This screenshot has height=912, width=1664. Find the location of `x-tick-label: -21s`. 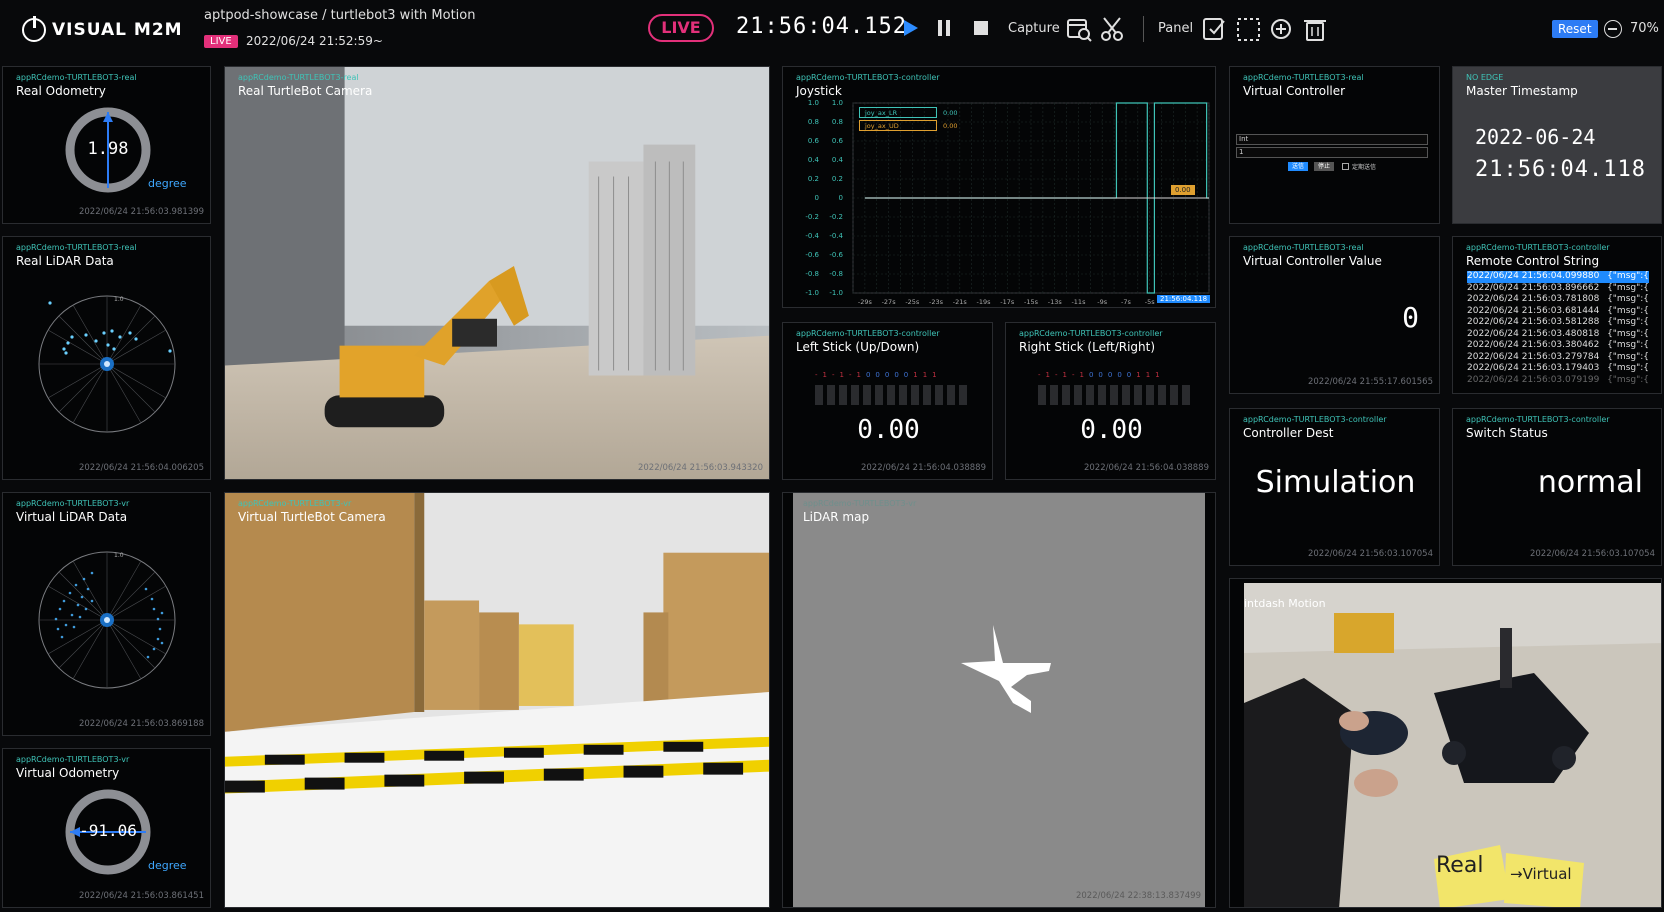

x-tick-label: -21s is located at coordinates (960, 302).